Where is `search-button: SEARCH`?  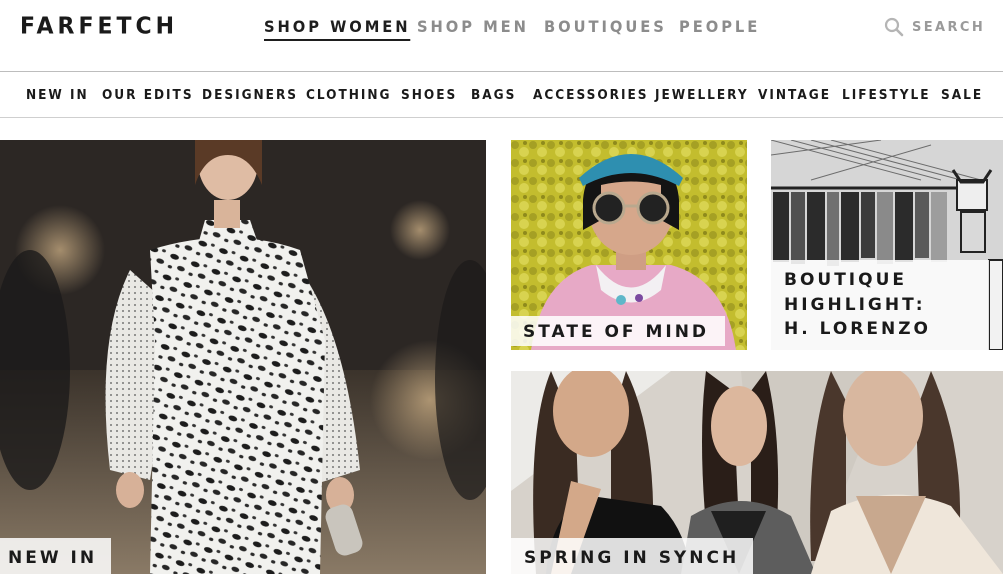 search-button: SEARCH is located at coordinates (934, 27).